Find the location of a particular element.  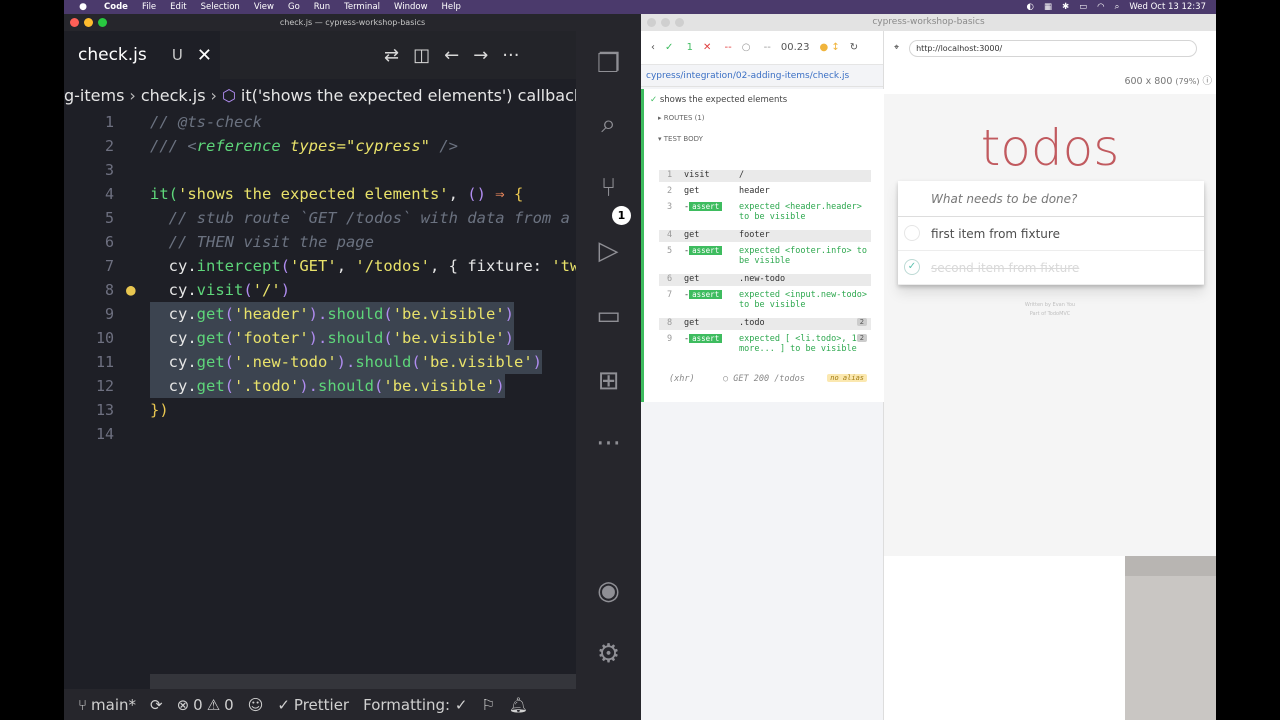

menu-go: Go is located at coordinates (294, 7).